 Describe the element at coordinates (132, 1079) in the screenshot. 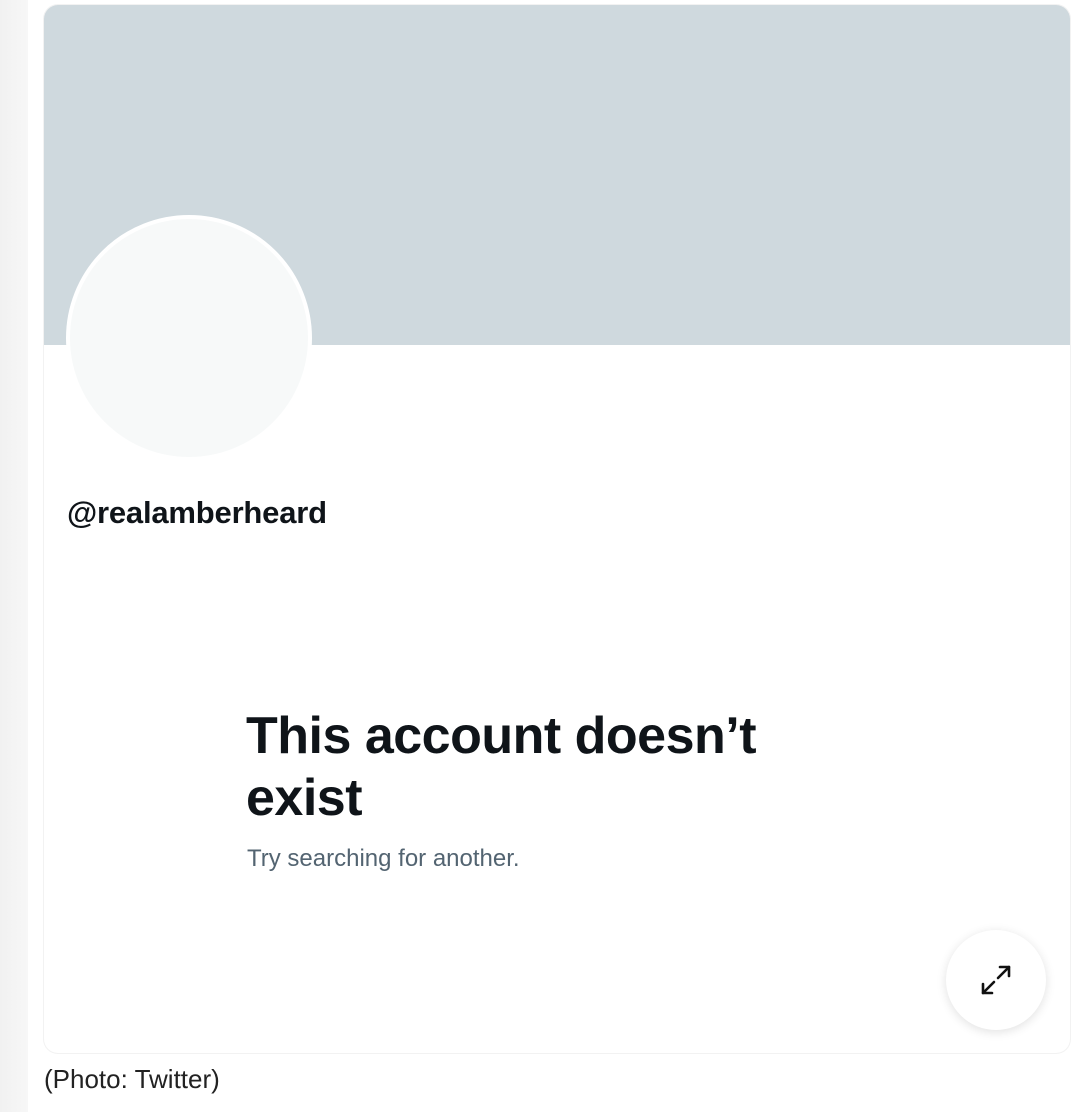

I see `image-caption: (Photo: Twitter)` at that location.